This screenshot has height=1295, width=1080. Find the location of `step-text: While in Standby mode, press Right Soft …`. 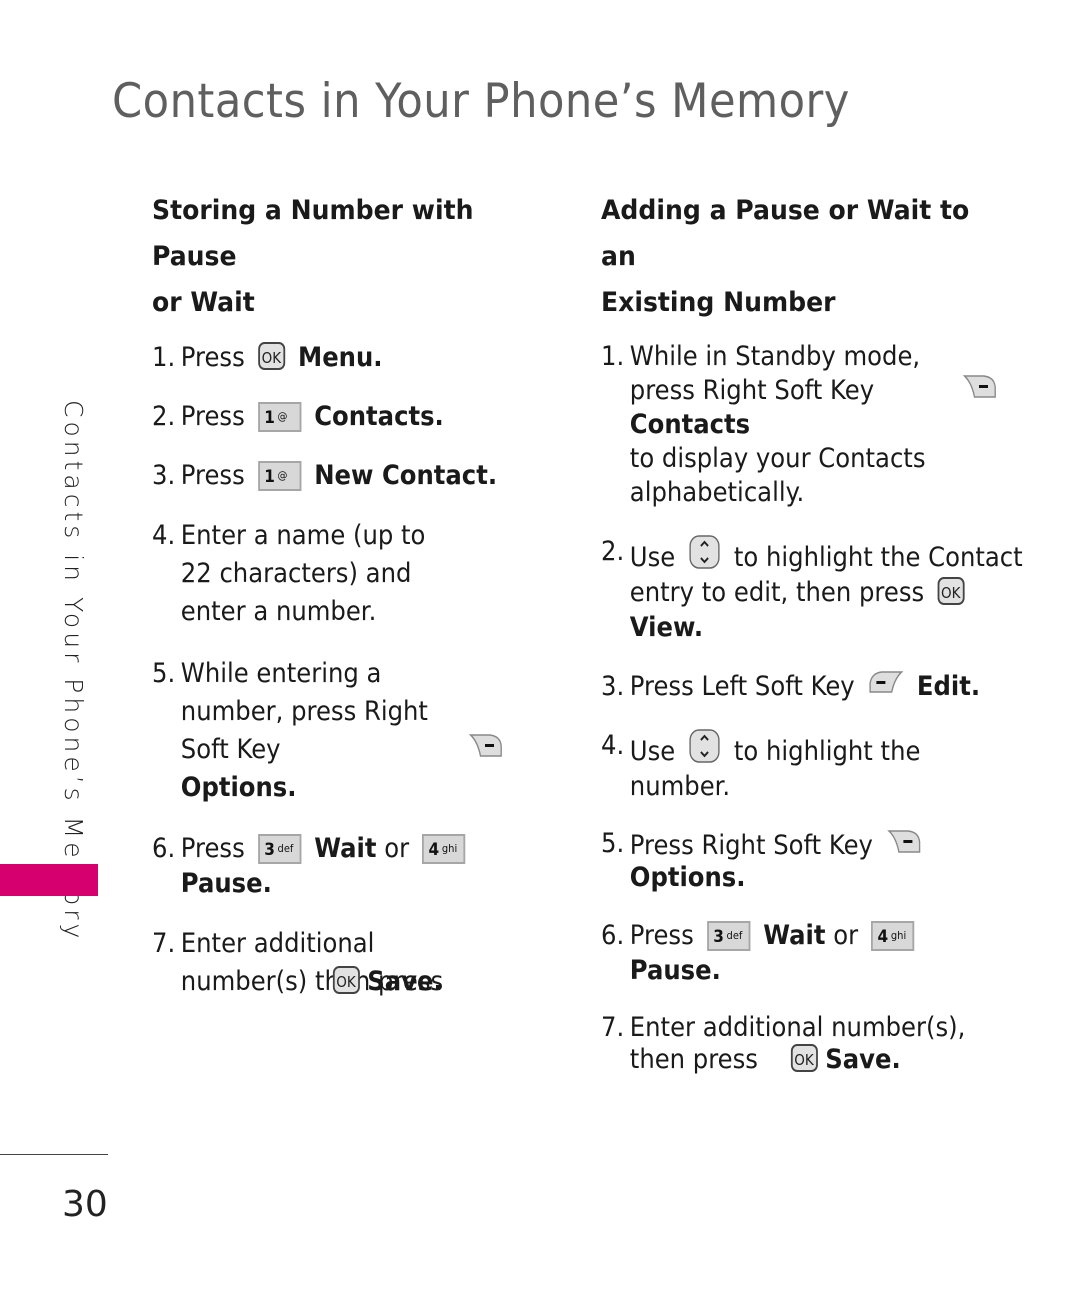

step-text: While in Standby mode, press Right Soft … is located at coordinates (775, 373).